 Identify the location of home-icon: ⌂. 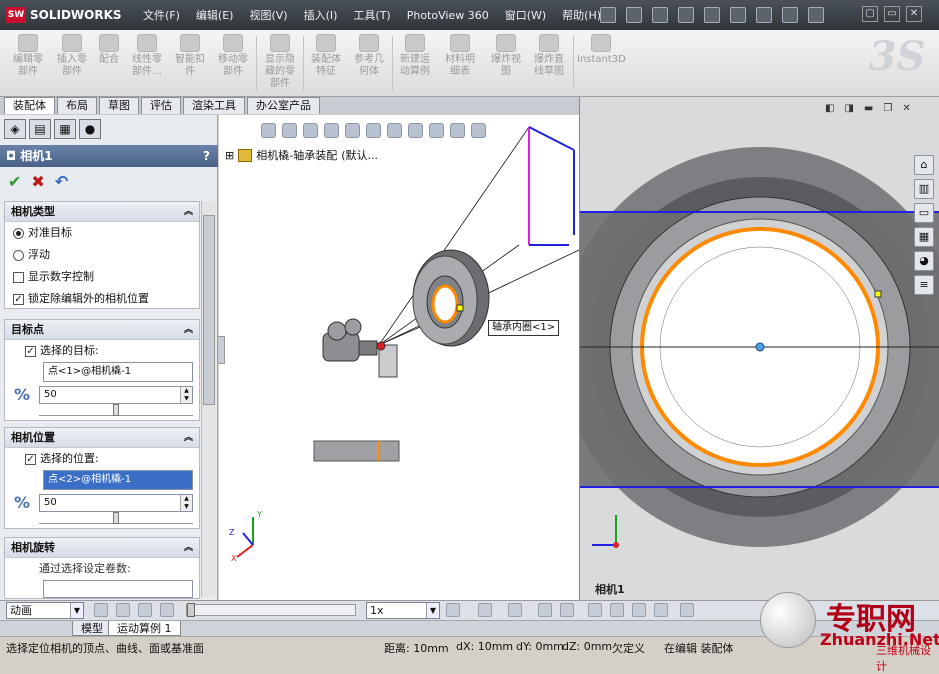
(924, 165).